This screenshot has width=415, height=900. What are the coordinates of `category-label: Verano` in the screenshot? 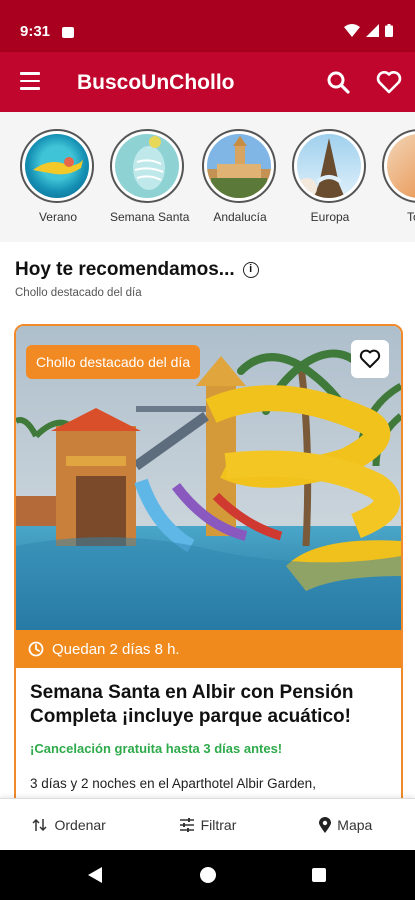 It's located at (58, 217).